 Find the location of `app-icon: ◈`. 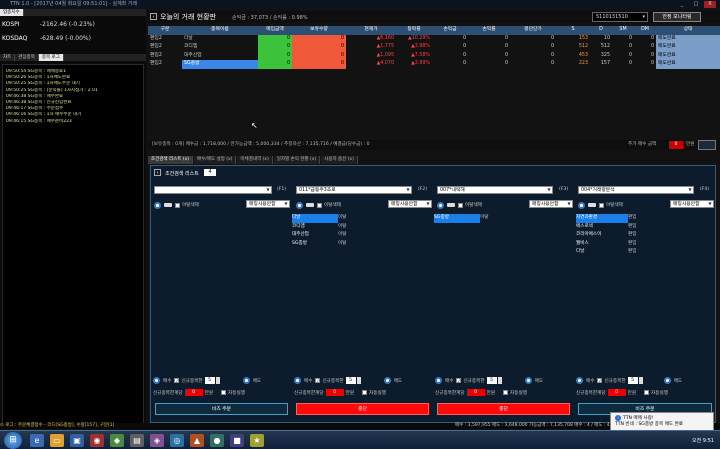

app-icon: ◈ is located at coordinates (157, 440).